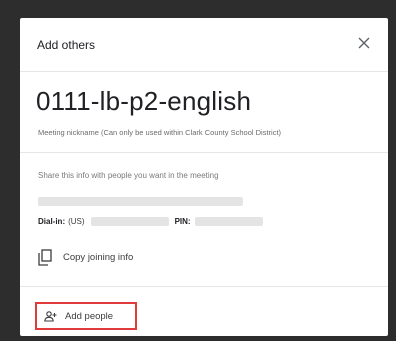 This screenshot has width=396, height=341. I want to click on add-person-icon, so click(50, 316).